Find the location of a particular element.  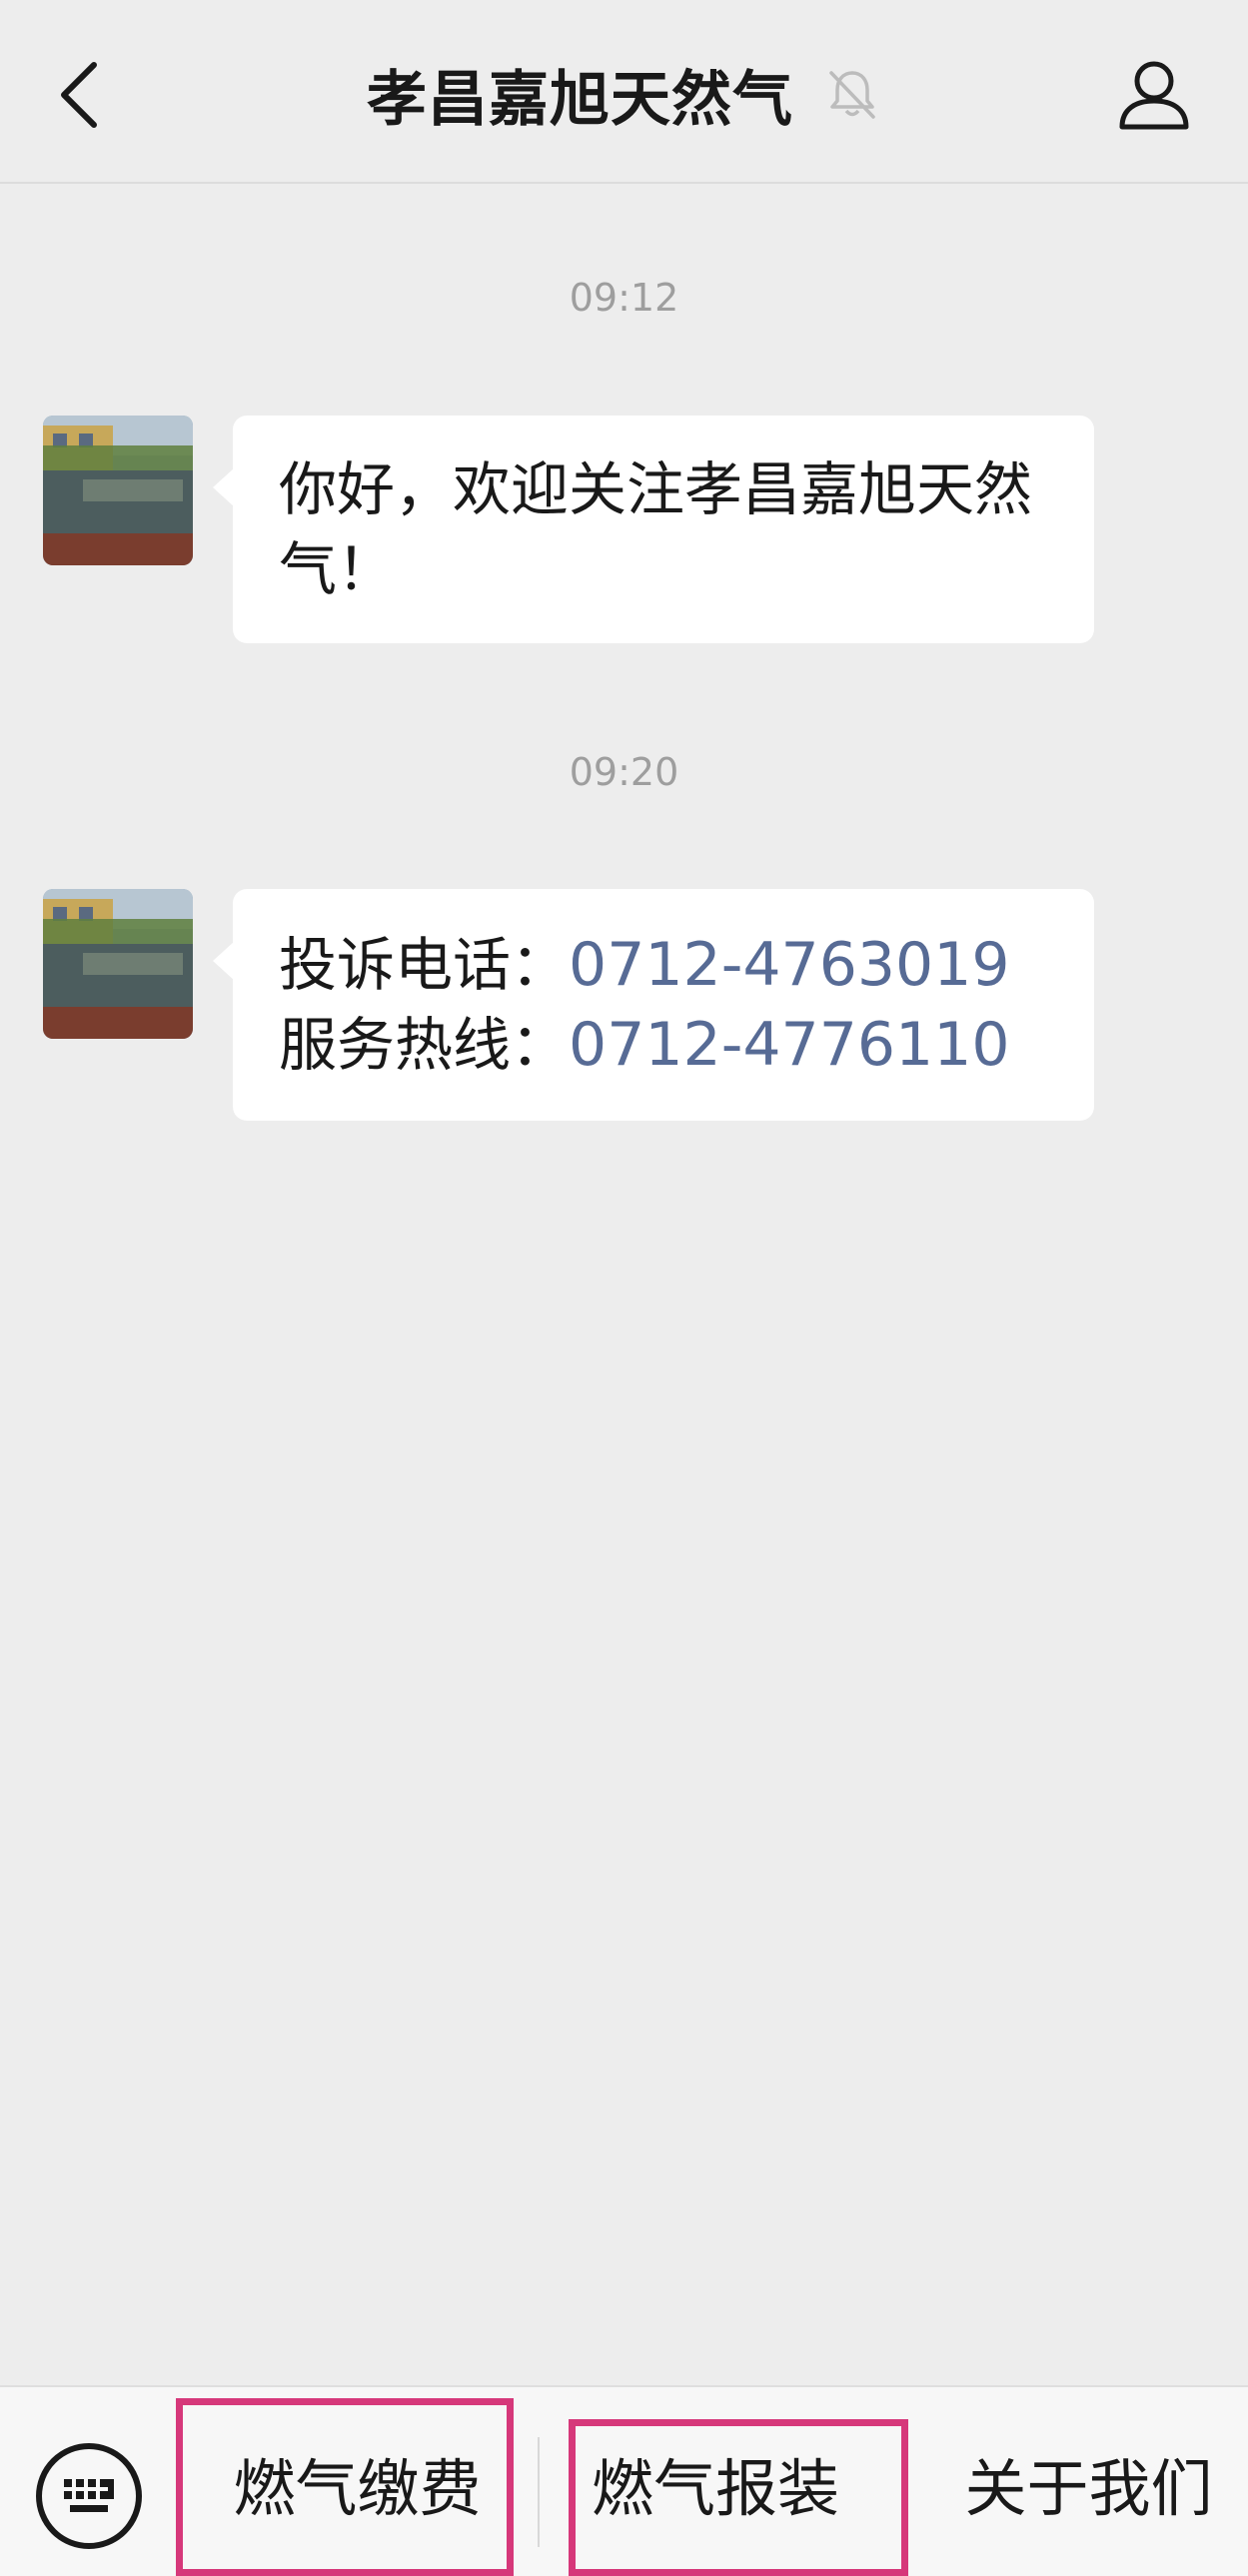

profile-button is located at coordinates (1154, 95).